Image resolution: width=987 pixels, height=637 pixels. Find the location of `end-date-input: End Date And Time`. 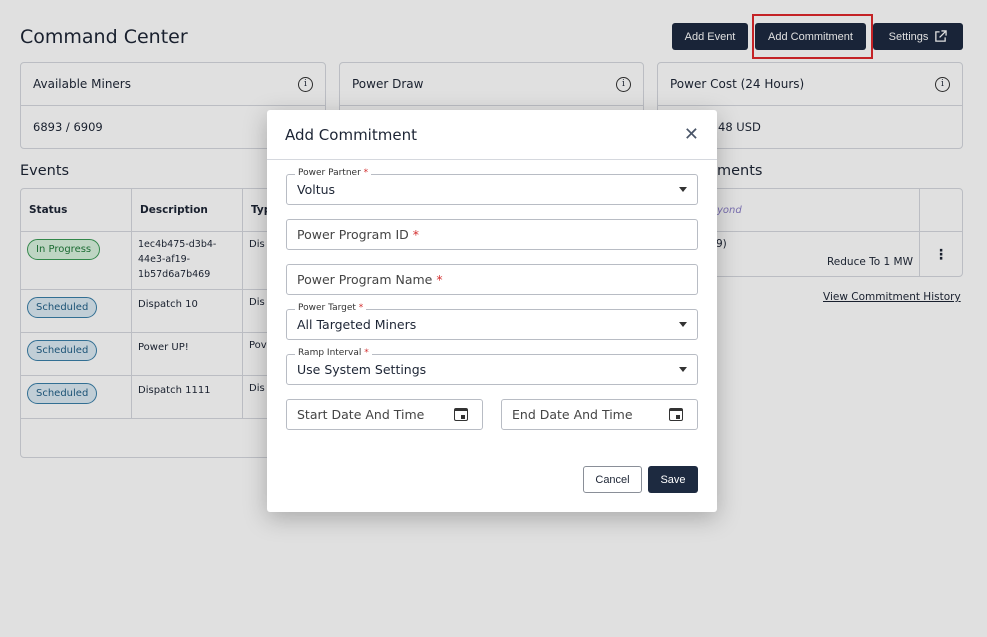

end-date-input: End Date And Time is located at coordinates (599, 414).